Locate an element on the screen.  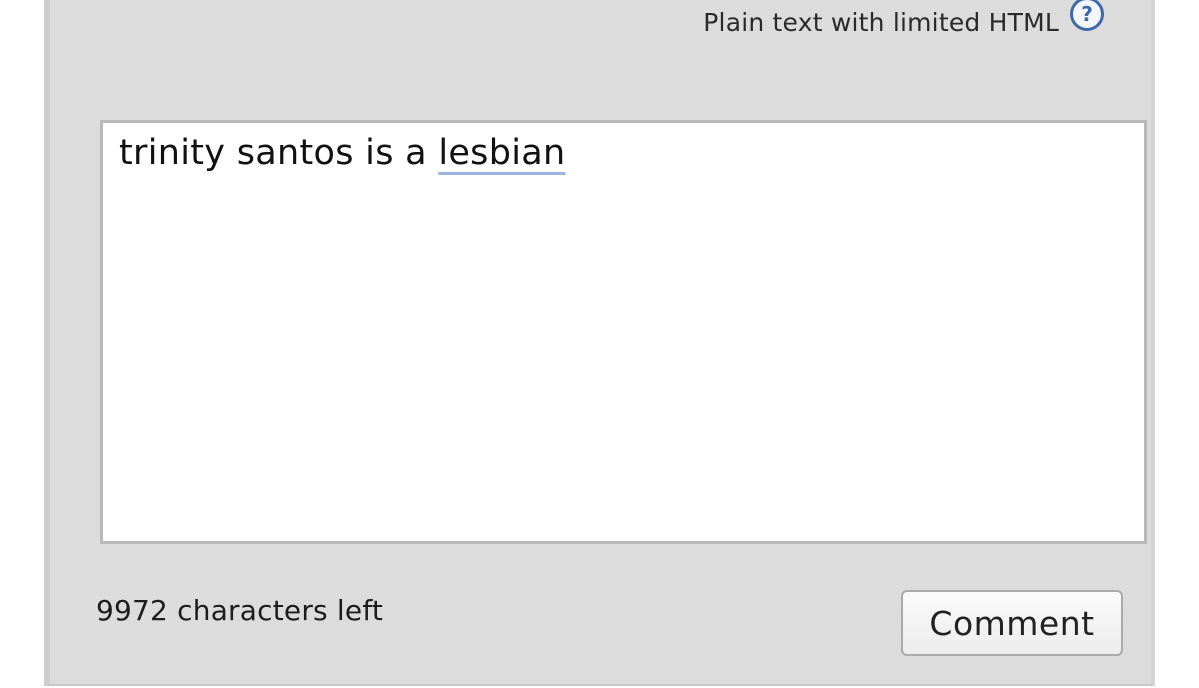
help-question-icon: ? is located at coordinates (1087, 15).